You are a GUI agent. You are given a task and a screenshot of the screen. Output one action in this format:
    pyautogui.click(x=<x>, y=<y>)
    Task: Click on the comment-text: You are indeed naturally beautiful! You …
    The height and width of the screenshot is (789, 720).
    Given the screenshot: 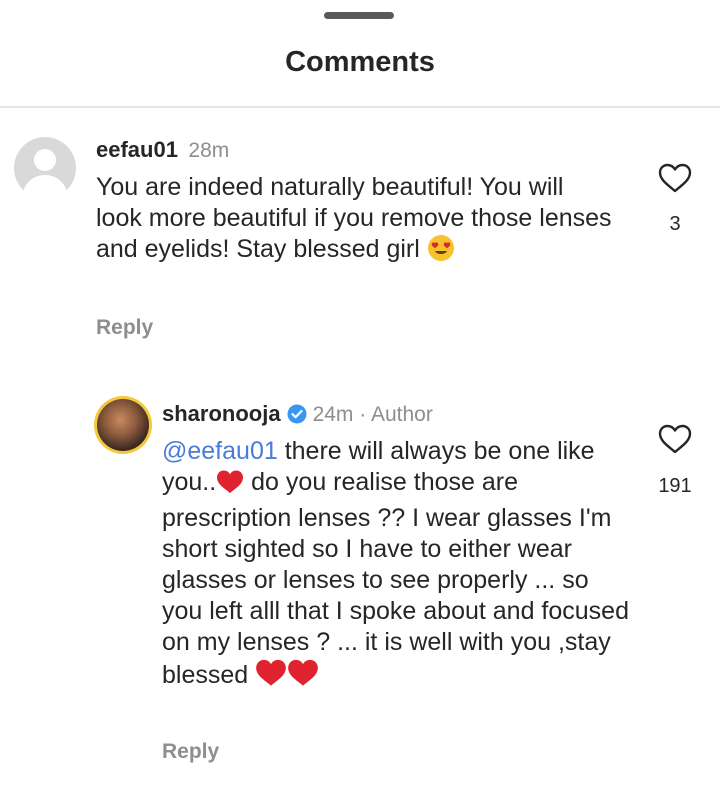 What is the action you would take?
    pyautogui.click(x=356, y=221)
    